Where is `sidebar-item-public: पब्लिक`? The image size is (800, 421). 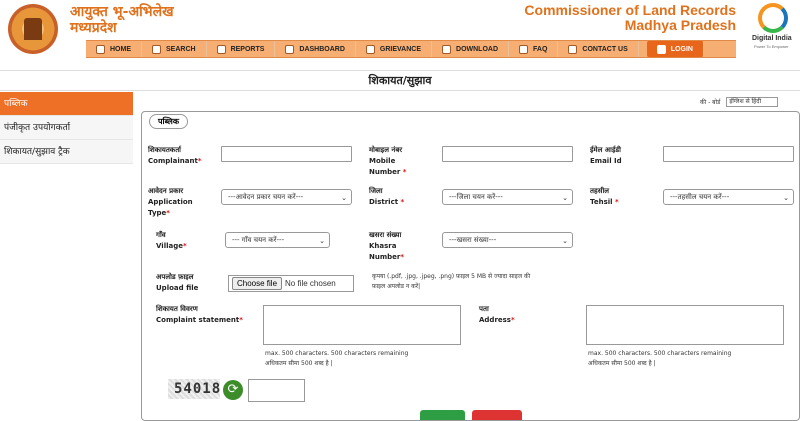 sidebar-item-public: पब्लिक is located at coordinates (66, 104).